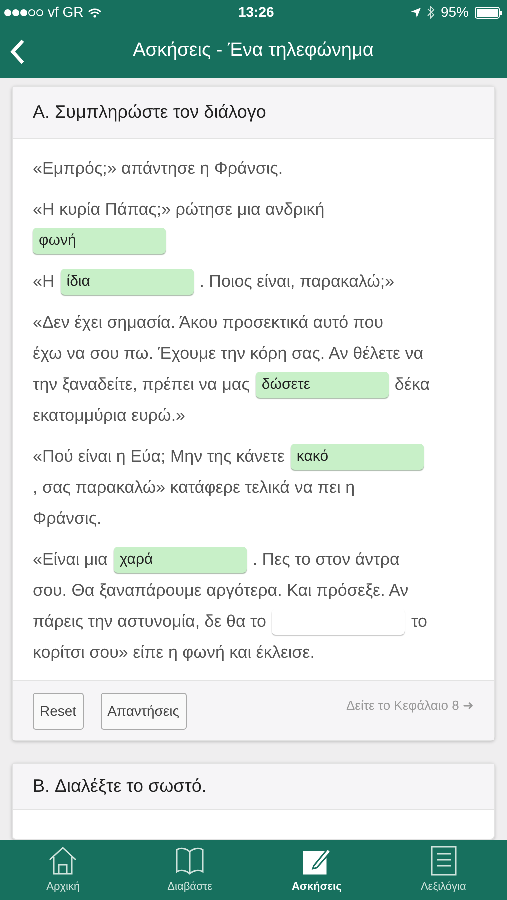 The image size is (507, 900). Describe the element at coordinates (149, 112) in the screenshot. I see `section-title: A. Συμπληρώστε τον διάλογο` at that location.